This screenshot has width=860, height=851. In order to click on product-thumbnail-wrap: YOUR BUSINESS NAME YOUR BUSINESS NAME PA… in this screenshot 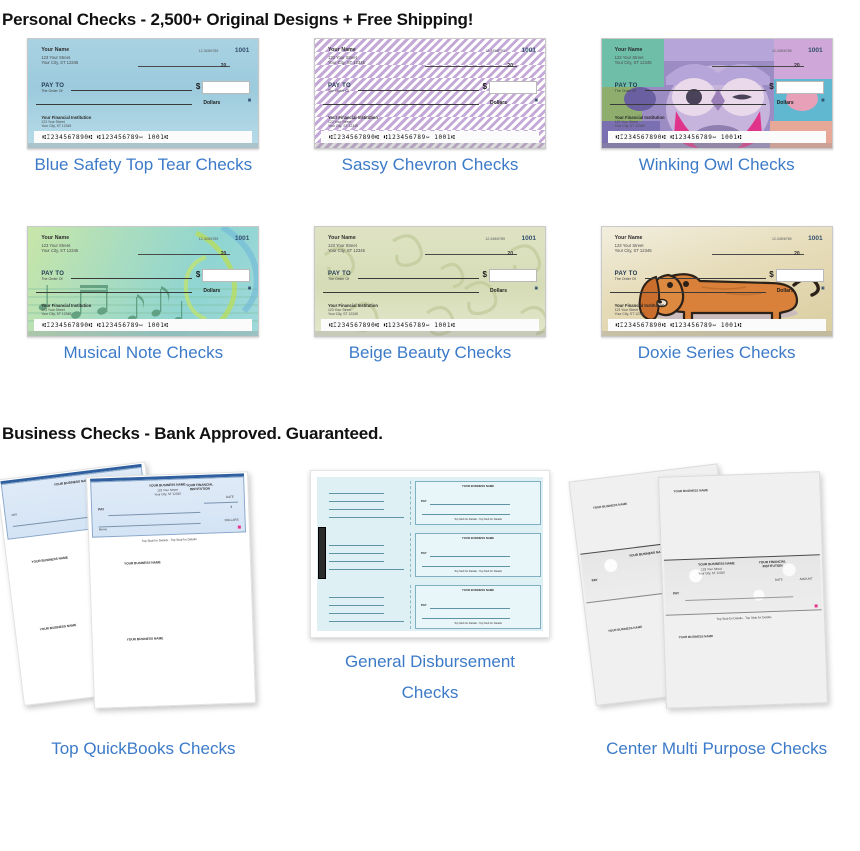, I will do `click(714, 592)`.